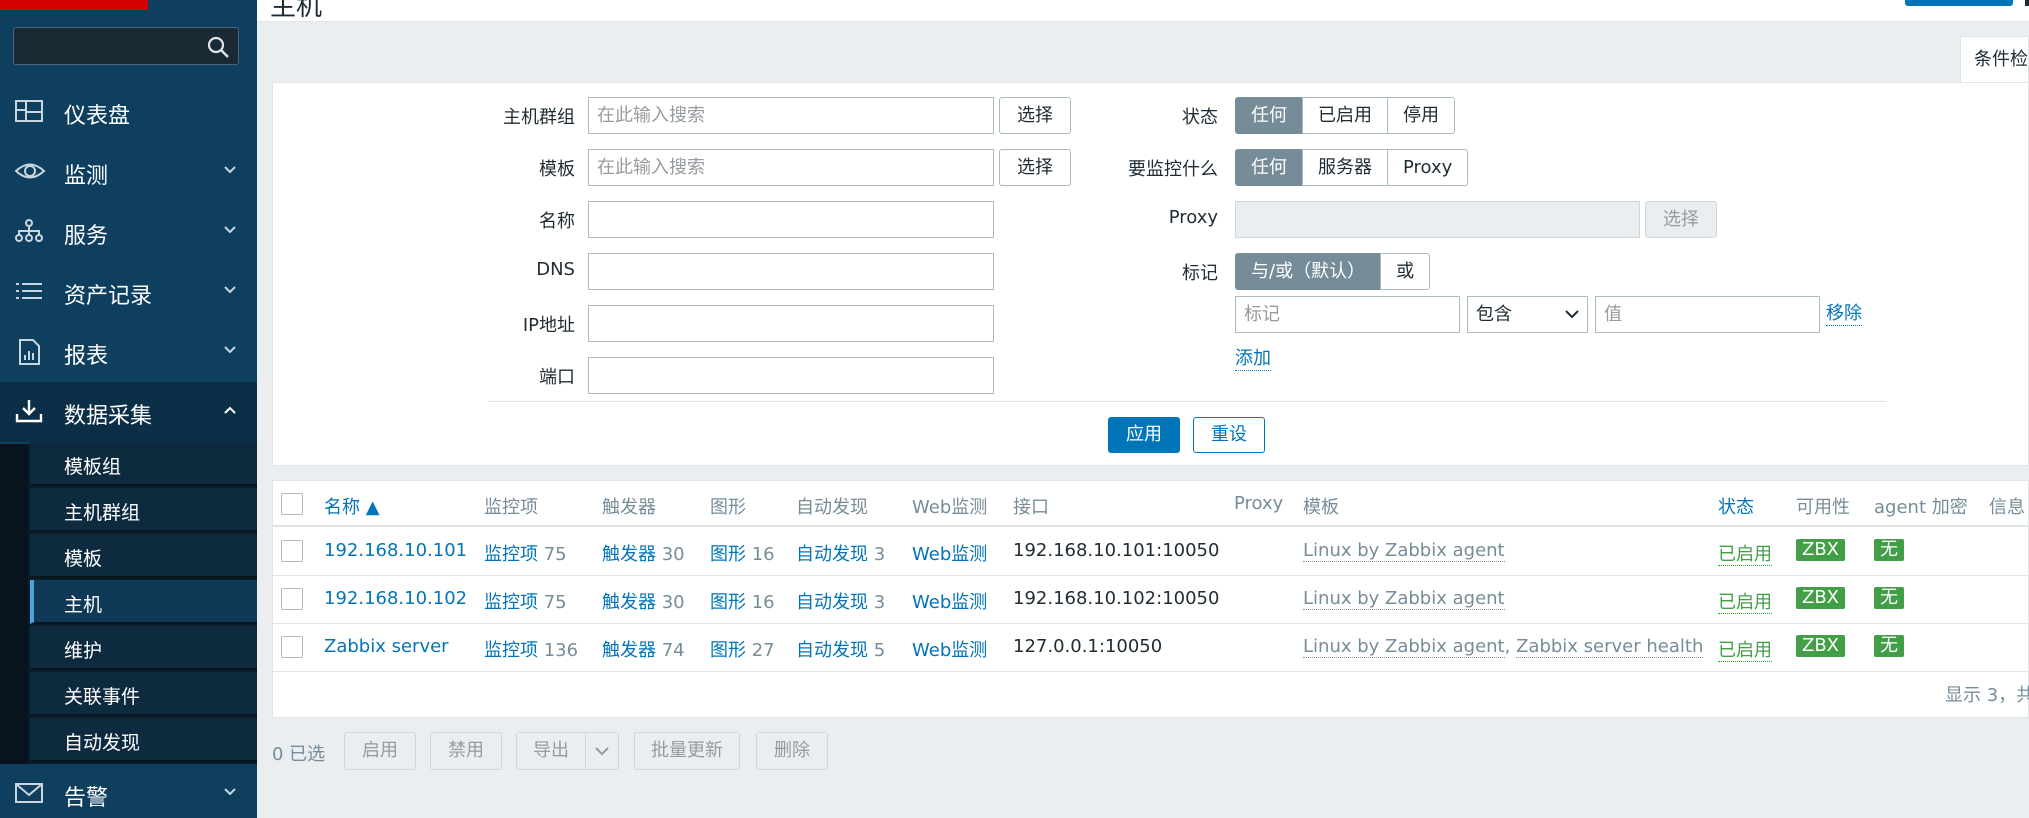 Image resolution: width=2029 pixels, height=818 pixels. What do you see at coordinates (128, 232) in the screenshot?
I see `nav-services: 服务` at bounding box center [128, 232].